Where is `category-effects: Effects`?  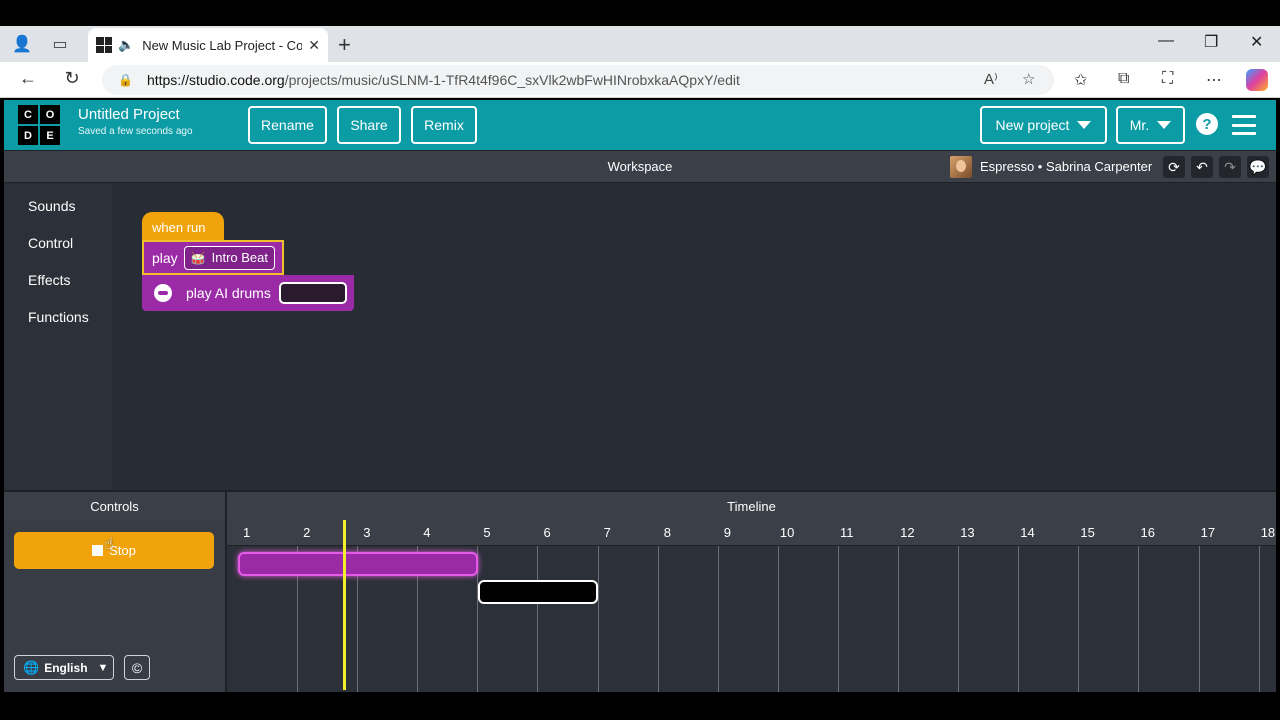
category-effects: Effects is located at coordinates (49, 280).